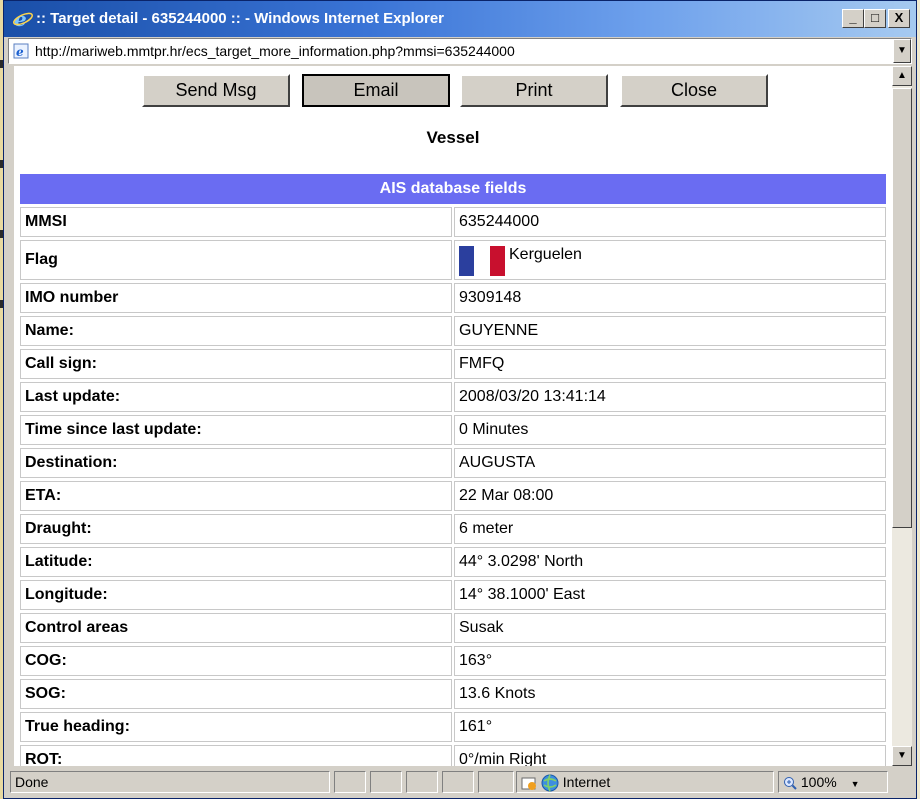 This screenshot has width=920, height=799. What do you see at coordinates (170, 782) in the screenshot?
I see `status-text: Done` at bounding box center [170, 782].